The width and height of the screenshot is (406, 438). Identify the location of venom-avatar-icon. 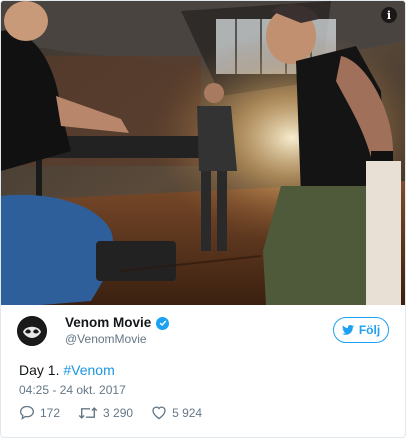
(32, 330).